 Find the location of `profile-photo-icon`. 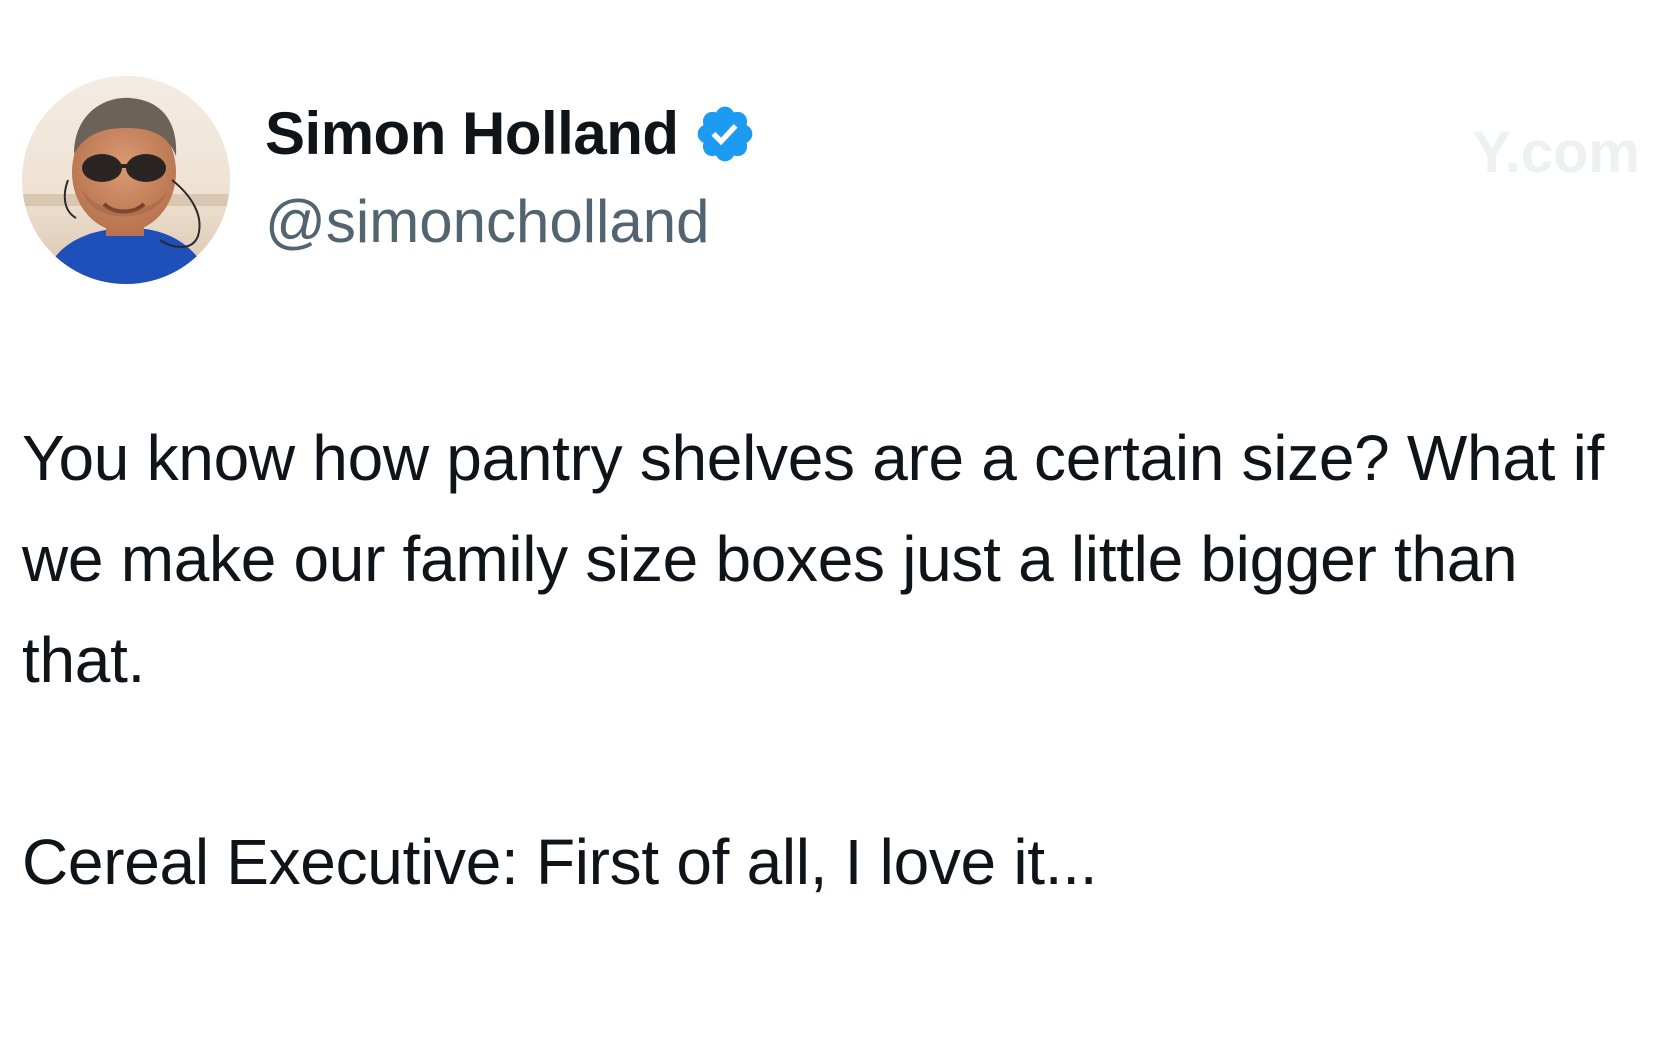

profile-photo-icon is located at coordinates (126, 180).